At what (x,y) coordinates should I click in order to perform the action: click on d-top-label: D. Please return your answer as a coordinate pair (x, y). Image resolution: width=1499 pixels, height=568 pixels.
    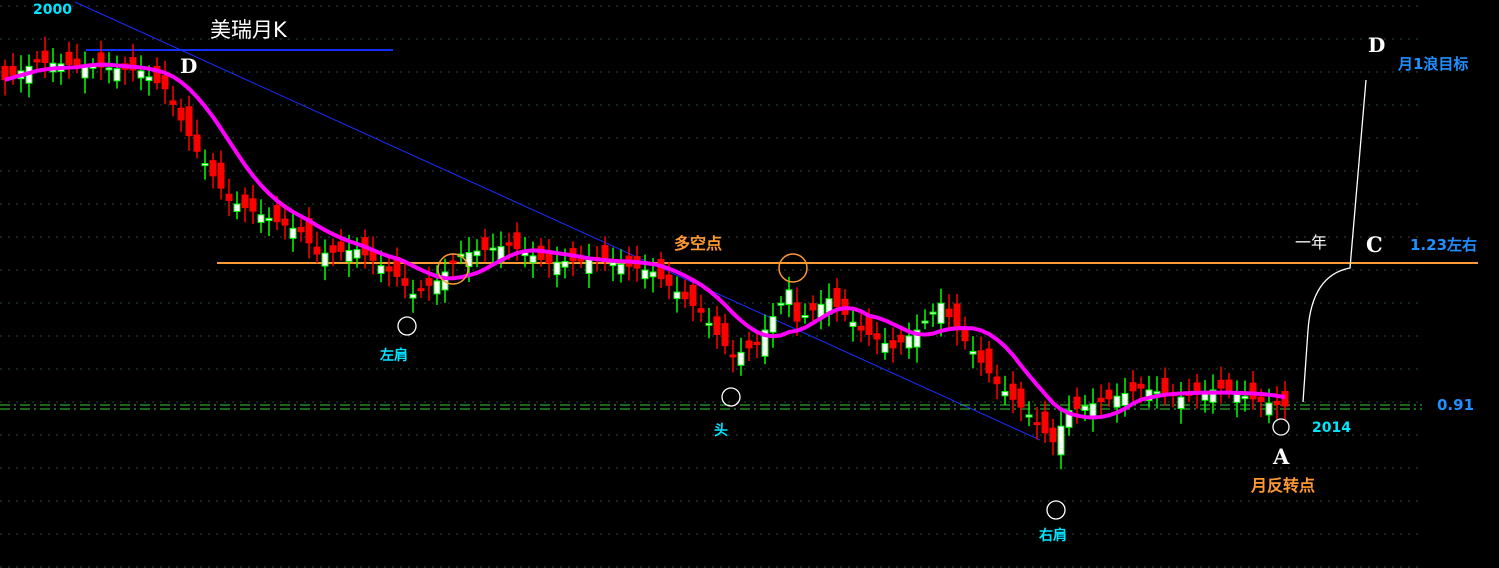
    Looking at the image, I should click on (189, 66).